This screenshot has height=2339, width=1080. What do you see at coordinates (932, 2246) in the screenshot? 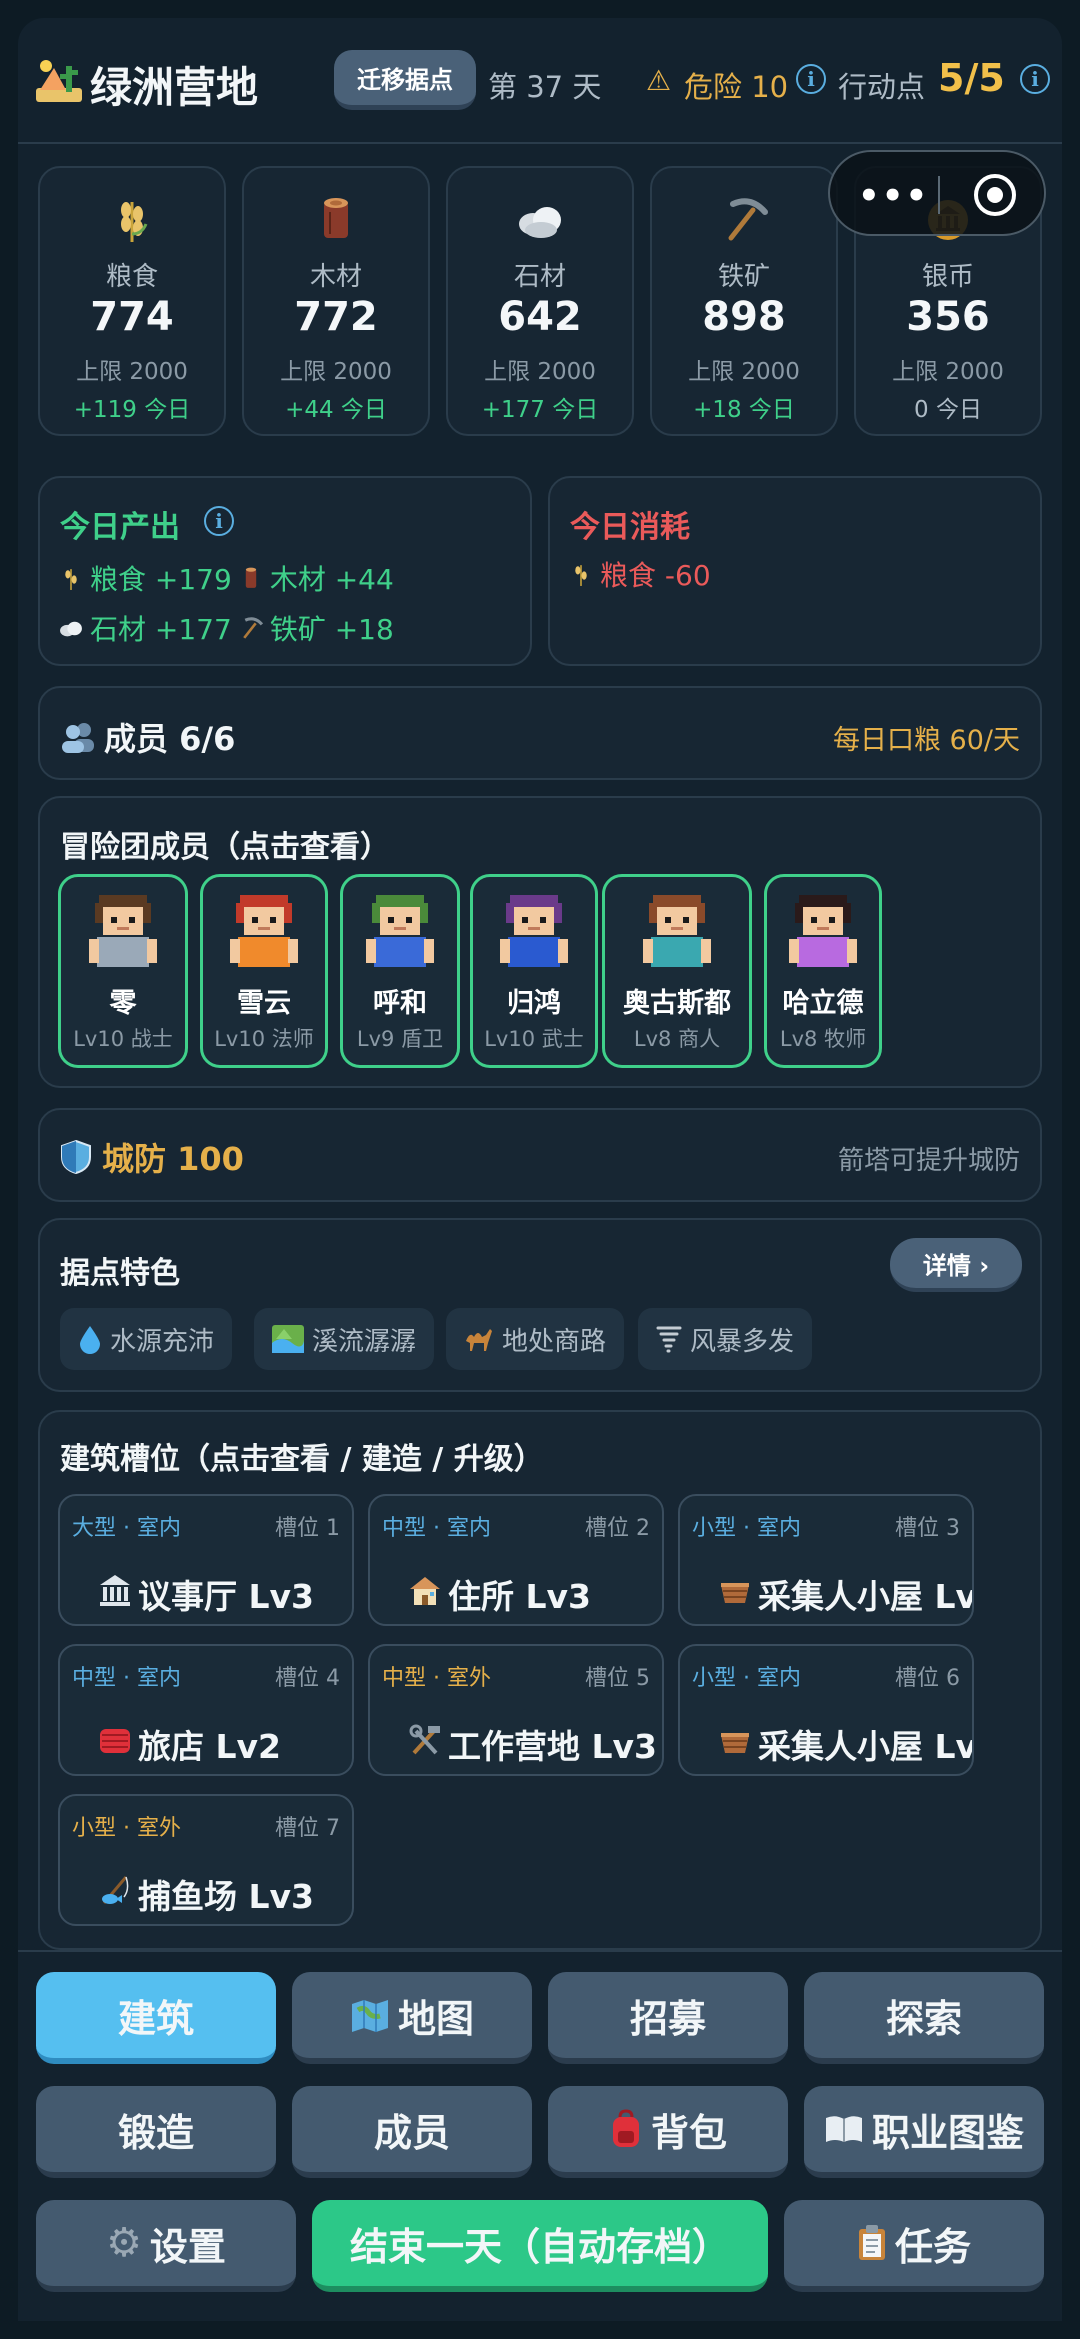
I see `nav-label: 任务` at bounding box center [932, 2246].